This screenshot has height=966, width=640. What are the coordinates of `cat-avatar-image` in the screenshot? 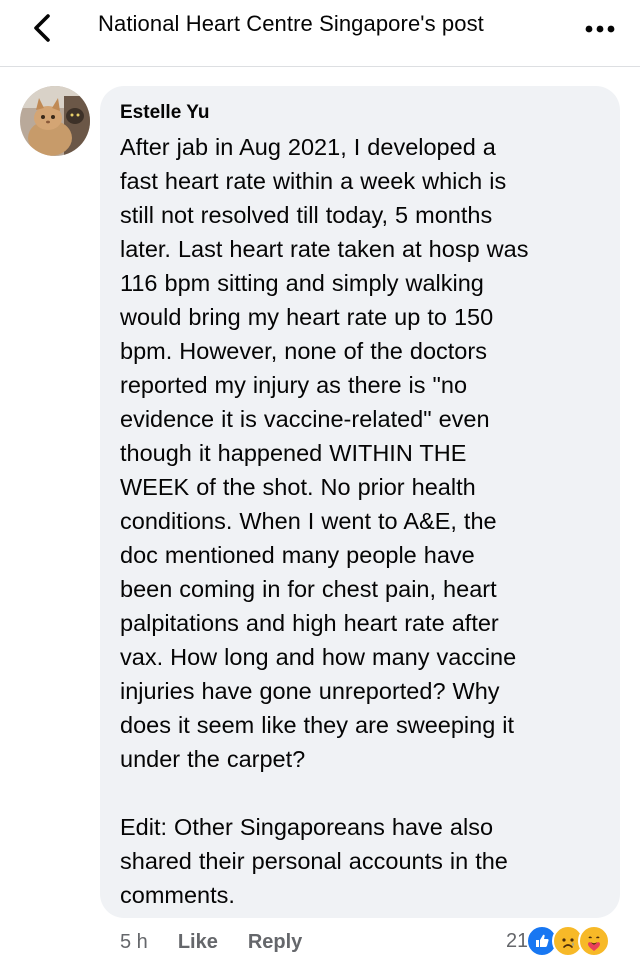 It's located at (55, 121).